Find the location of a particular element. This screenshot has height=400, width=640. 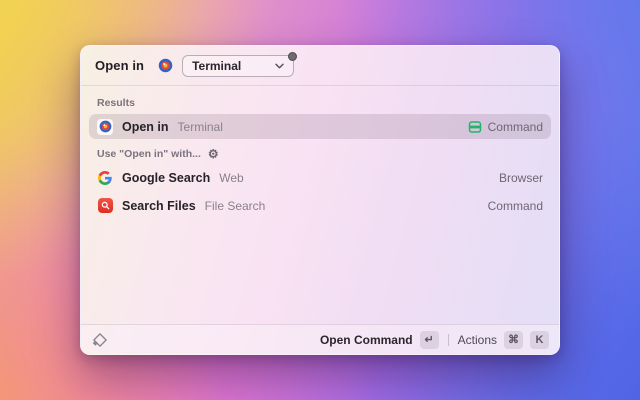

result-subtitle: Terminal is located at coordinates (200, 126).